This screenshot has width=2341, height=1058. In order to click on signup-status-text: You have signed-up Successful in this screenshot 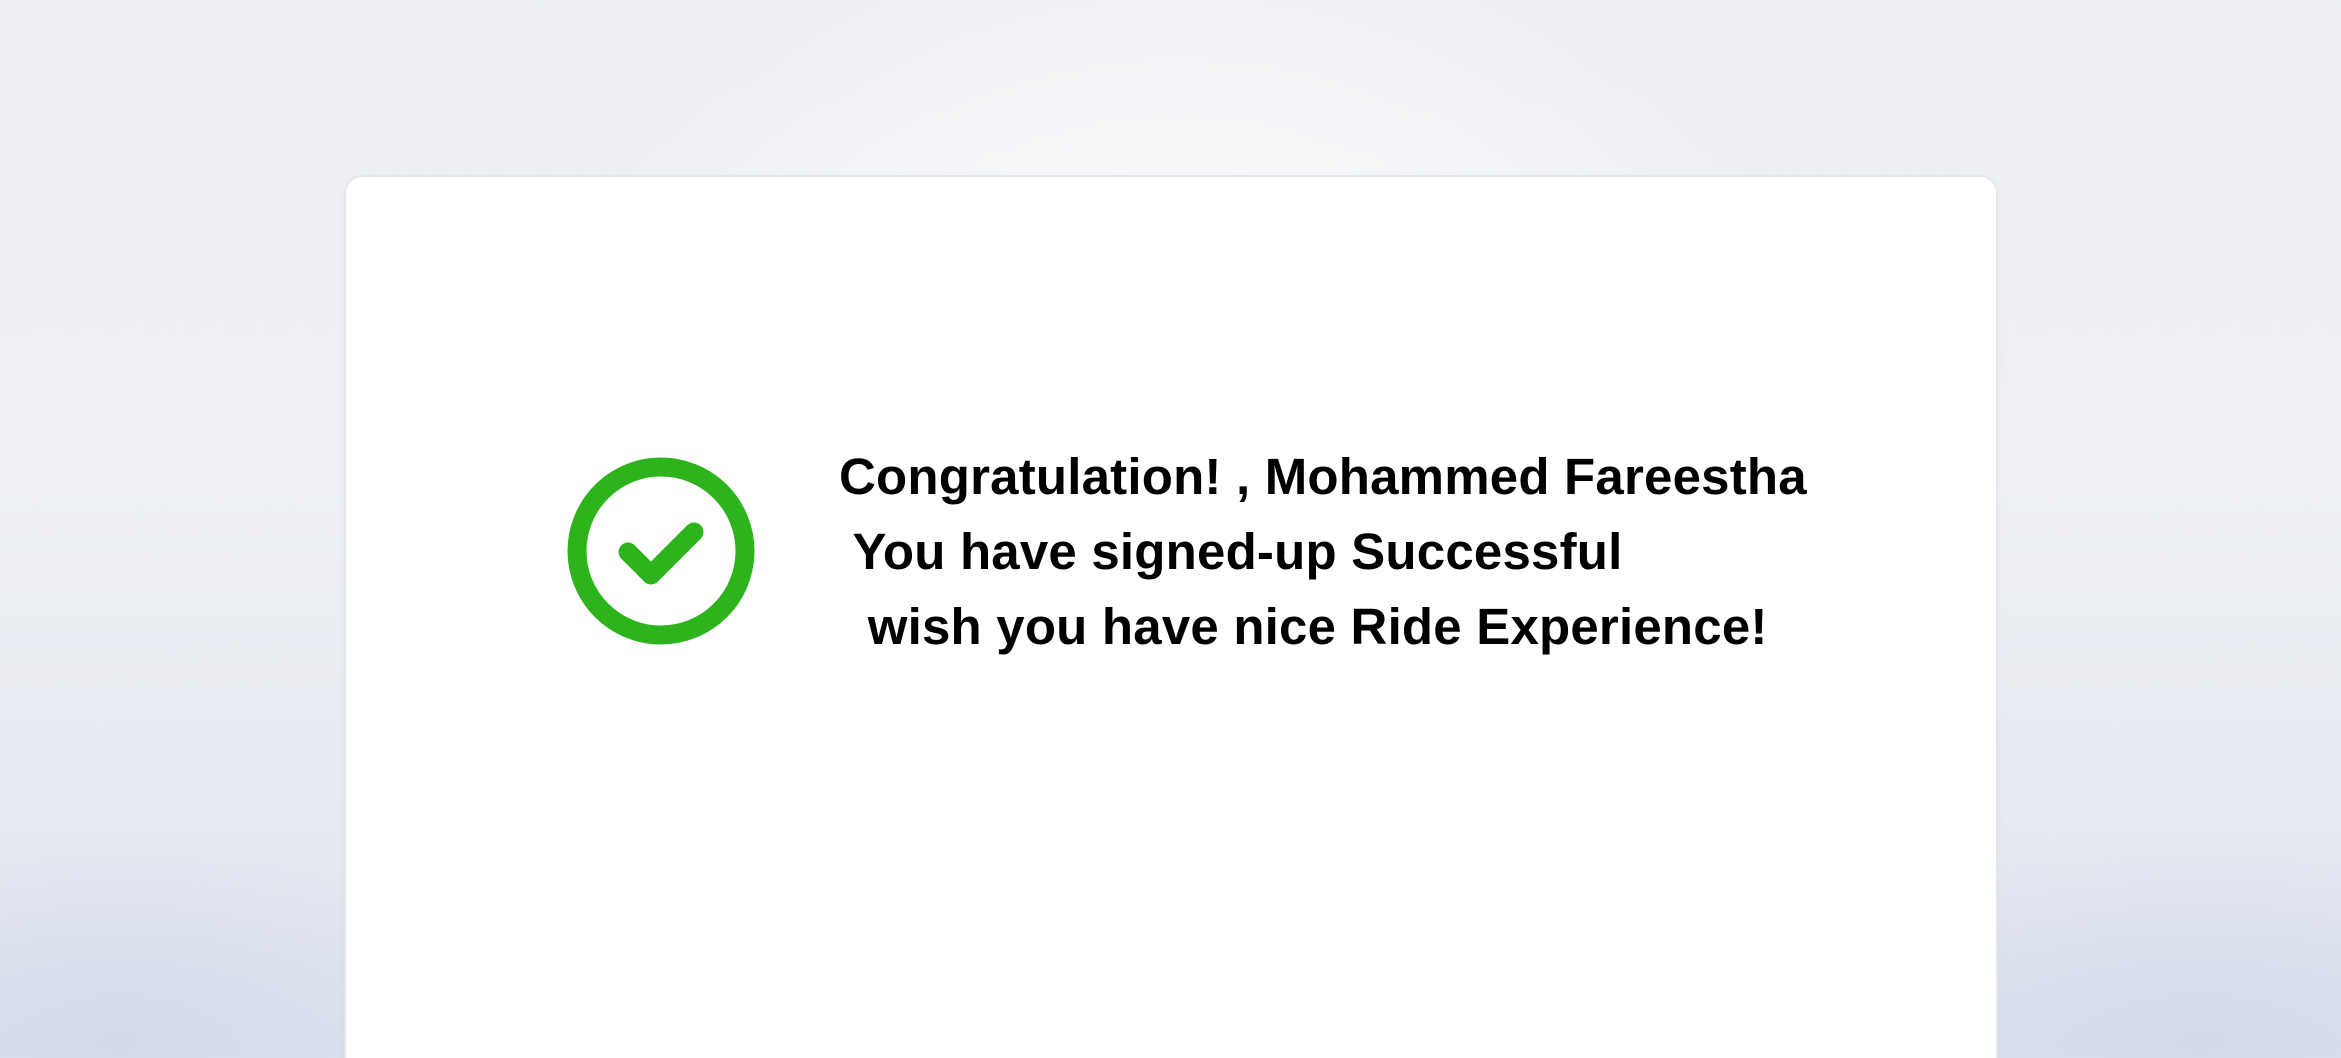, I will do `click(1231, 551)`.